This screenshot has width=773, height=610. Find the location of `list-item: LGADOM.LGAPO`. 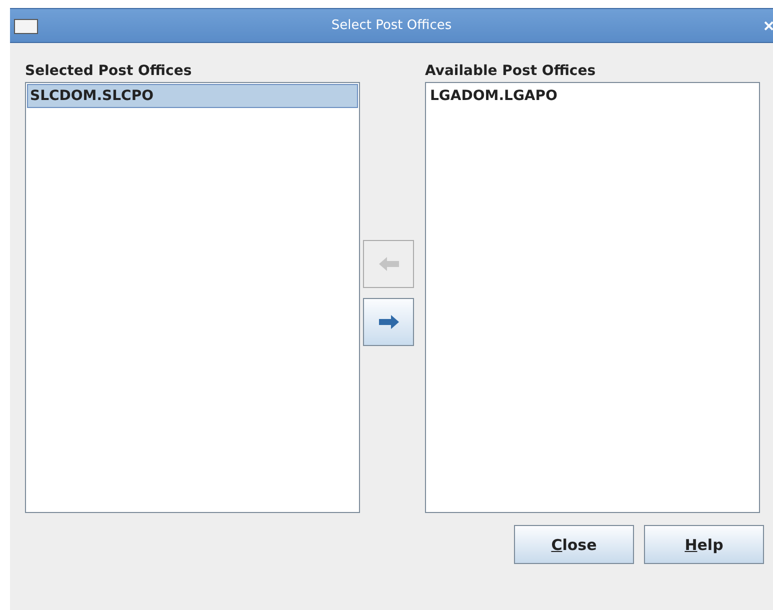

list-item: LGADOM.LGAPO is located at coordinates (592, 96).